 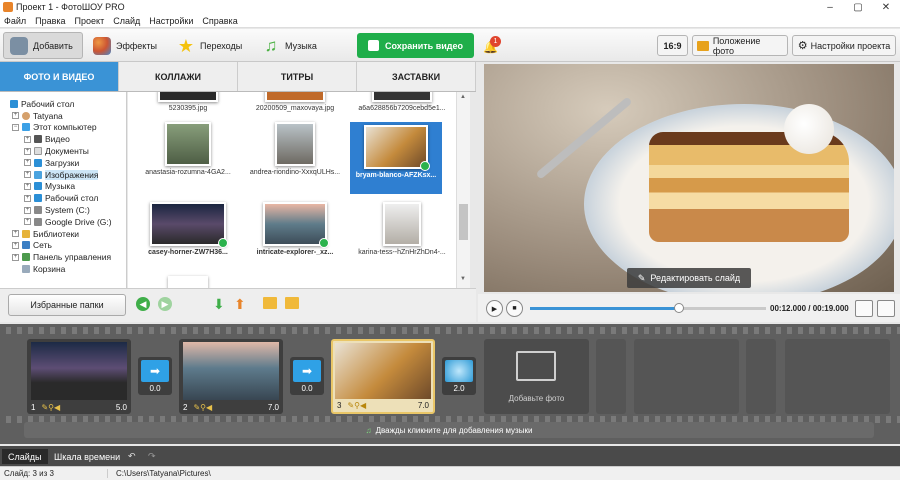 I want to click on tree-item-user: + Tatyana, so click(x=63, y=116).